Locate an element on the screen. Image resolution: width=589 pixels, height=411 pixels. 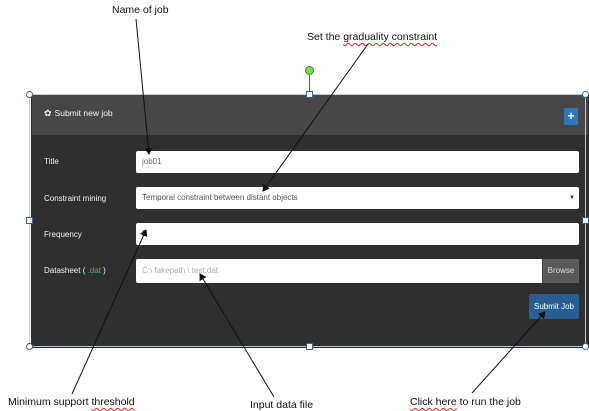
title-input: job01 is located at coordinates (357, 162).